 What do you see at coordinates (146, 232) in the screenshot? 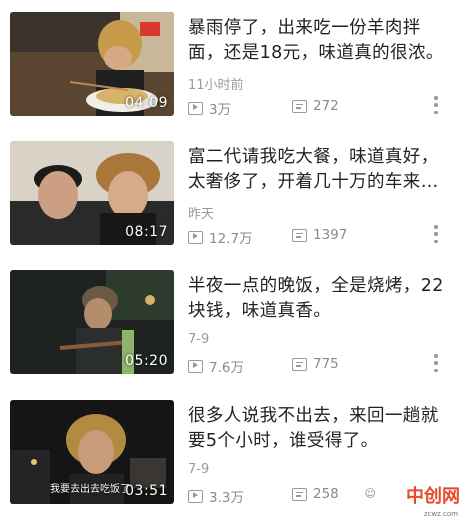
I see `video-duration: 08:17` at bounding box center [146, 232].